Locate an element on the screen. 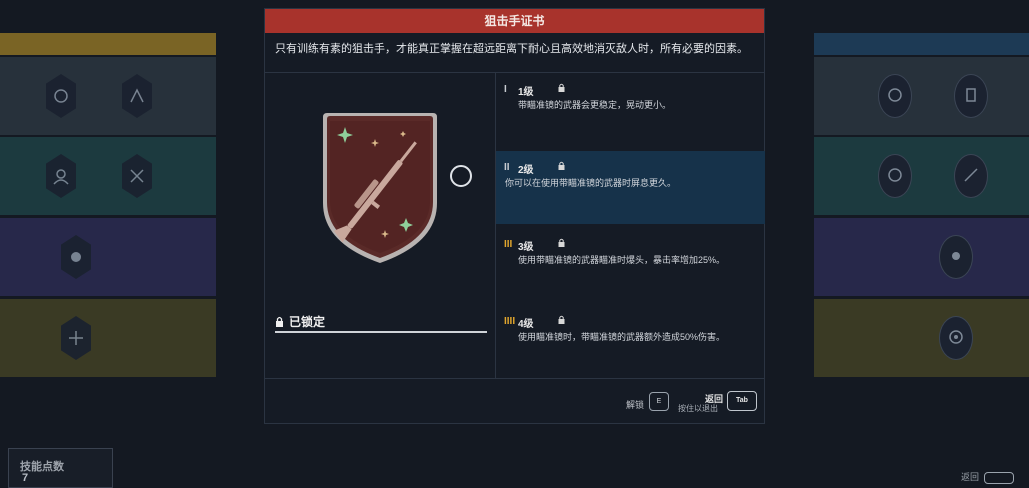  sniper-rifle-badge-icon is located at coordinates (380, 188).